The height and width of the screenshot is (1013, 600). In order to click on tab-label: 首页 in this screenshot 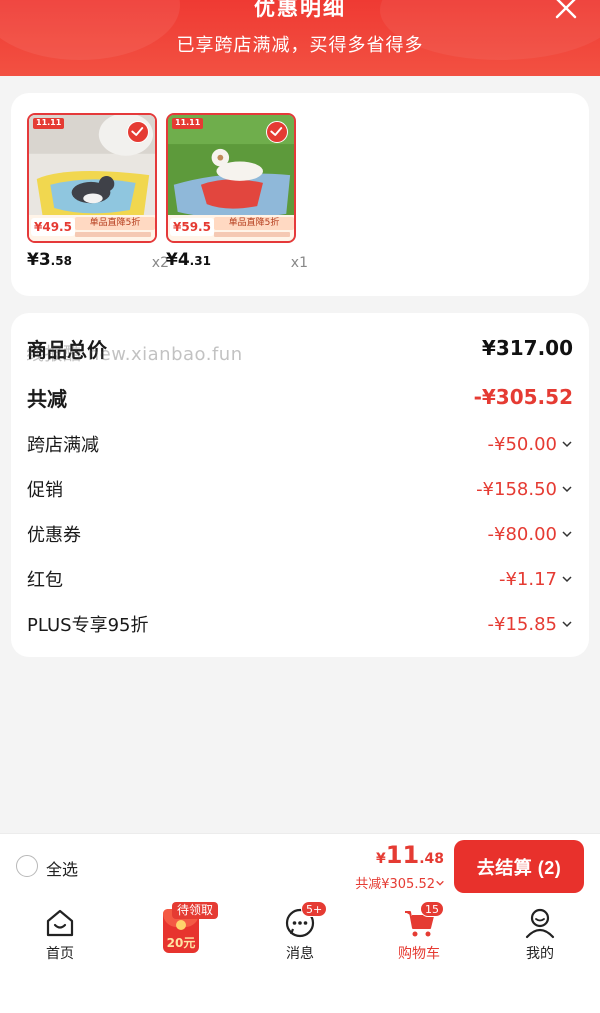, I will do `click(60, 954)`.